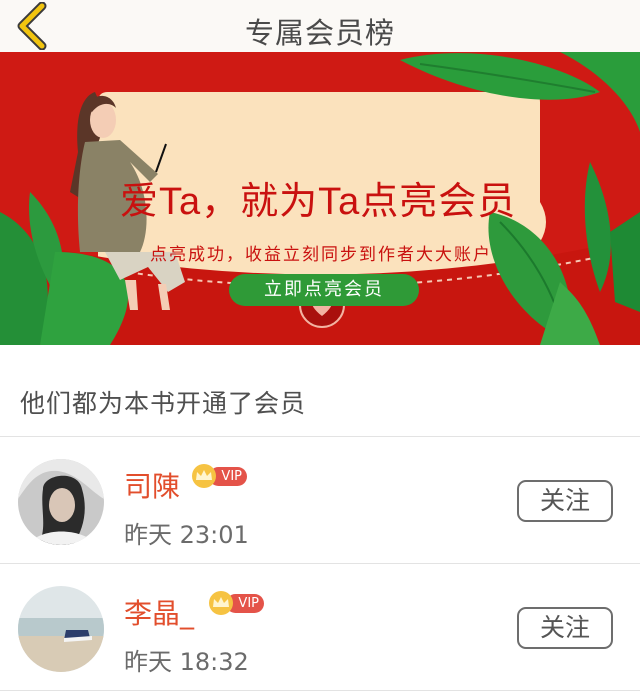 The width and height of the screenshot is (640, 698). What do you see at coordinates (163, 403) in the screenshot?
I see `section-title: 他们都为本书开通了会员` at bounding box center [163, 403].